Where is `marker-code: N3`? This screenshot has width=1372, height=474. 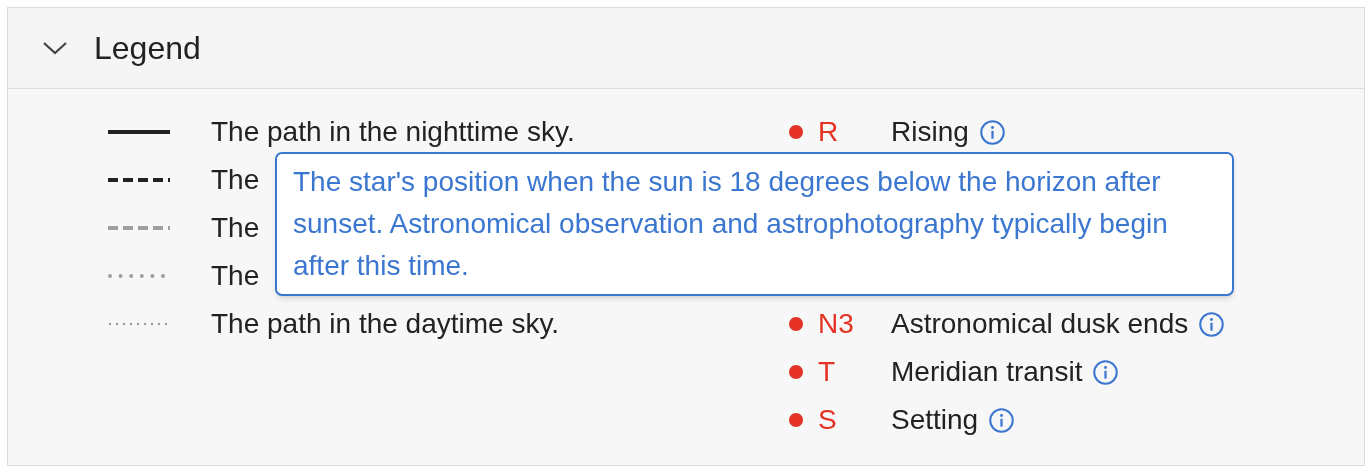
marker-code: N3 is located at coordinates (836, 324).